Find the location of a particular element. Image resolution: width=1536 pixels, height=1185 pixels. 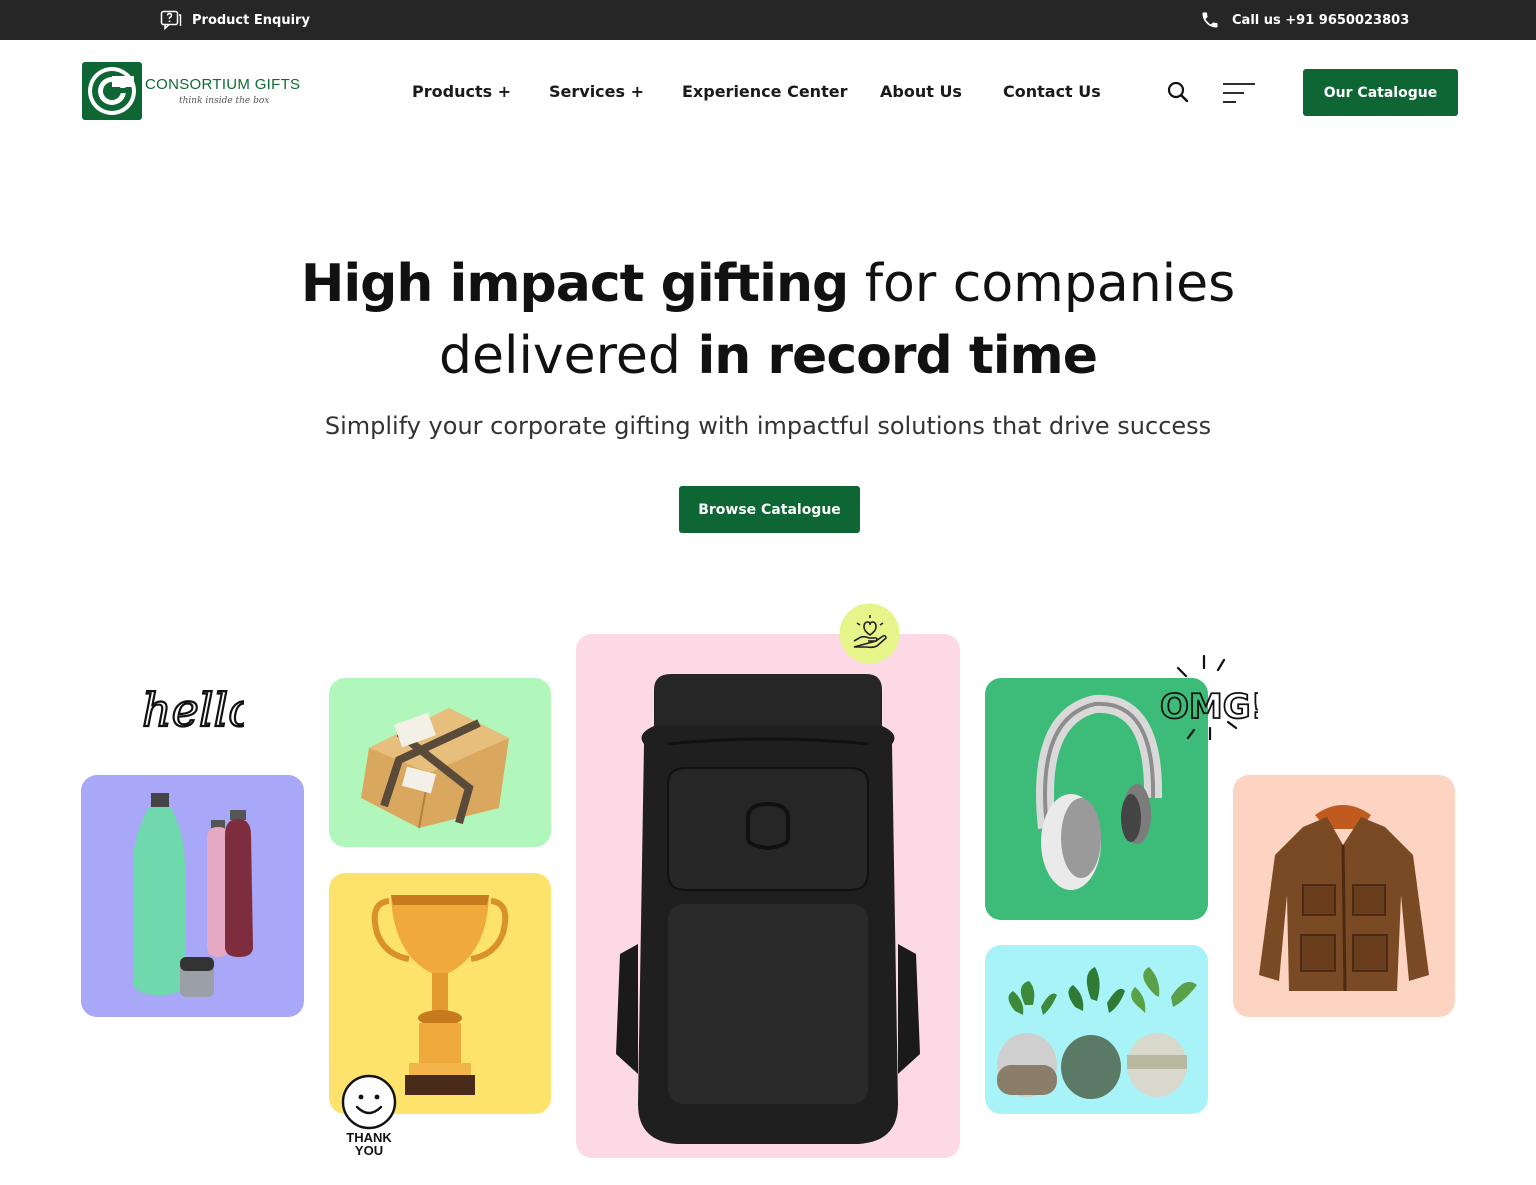

nav-about-us: About Us is located at coordinates (921, 91).